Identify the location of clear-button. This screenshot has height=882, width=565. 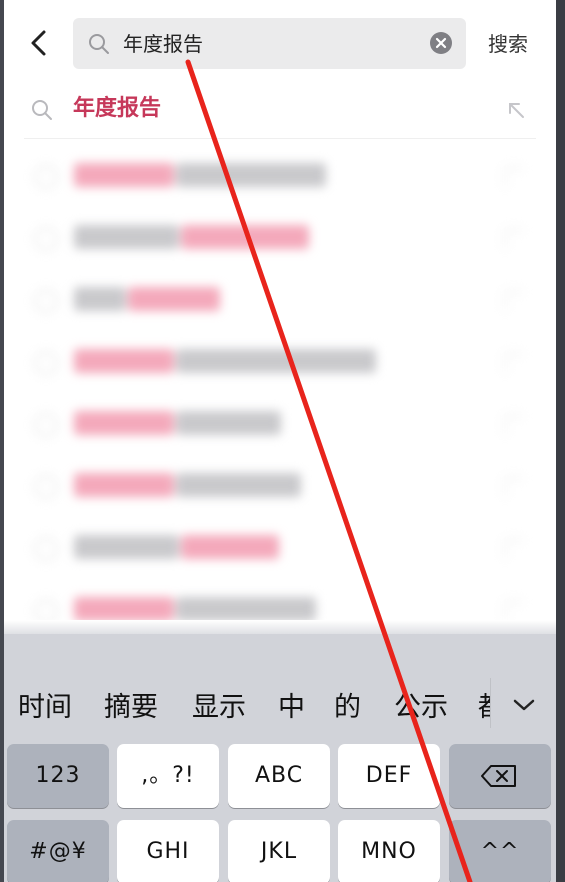
(441, 43).